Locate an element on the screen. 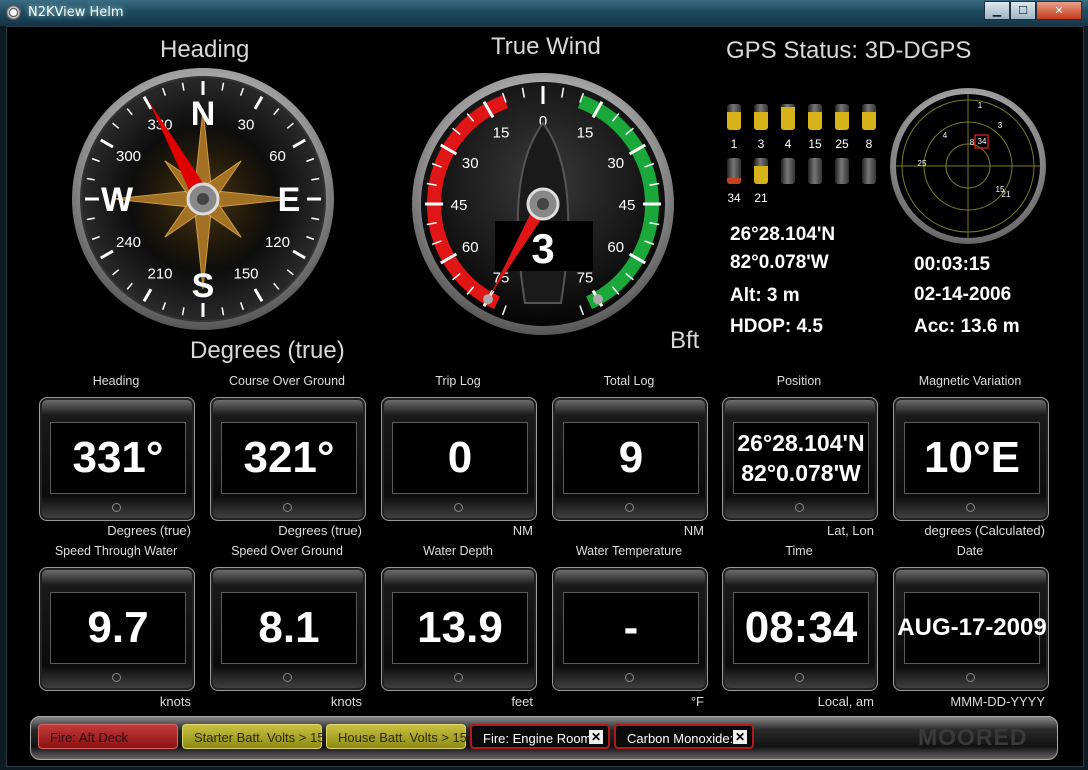 The height and width of the screenshot is (770, 1088). instrument-card: 13.9 is located at coordinates (459, 629).